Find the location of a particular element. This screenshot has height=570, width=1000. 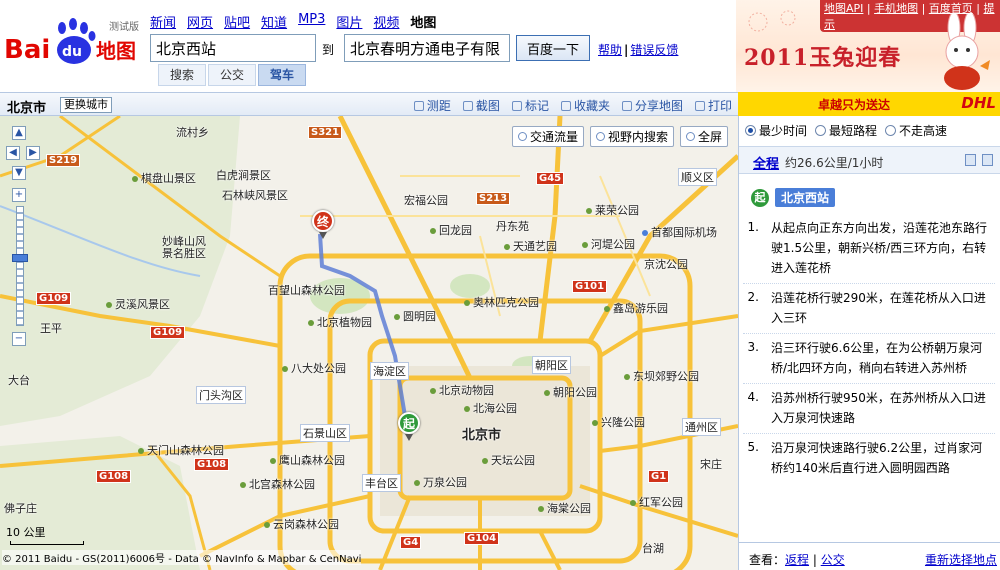

banner-link-mobile: 手机地图 is located at coordinates (896, 8).